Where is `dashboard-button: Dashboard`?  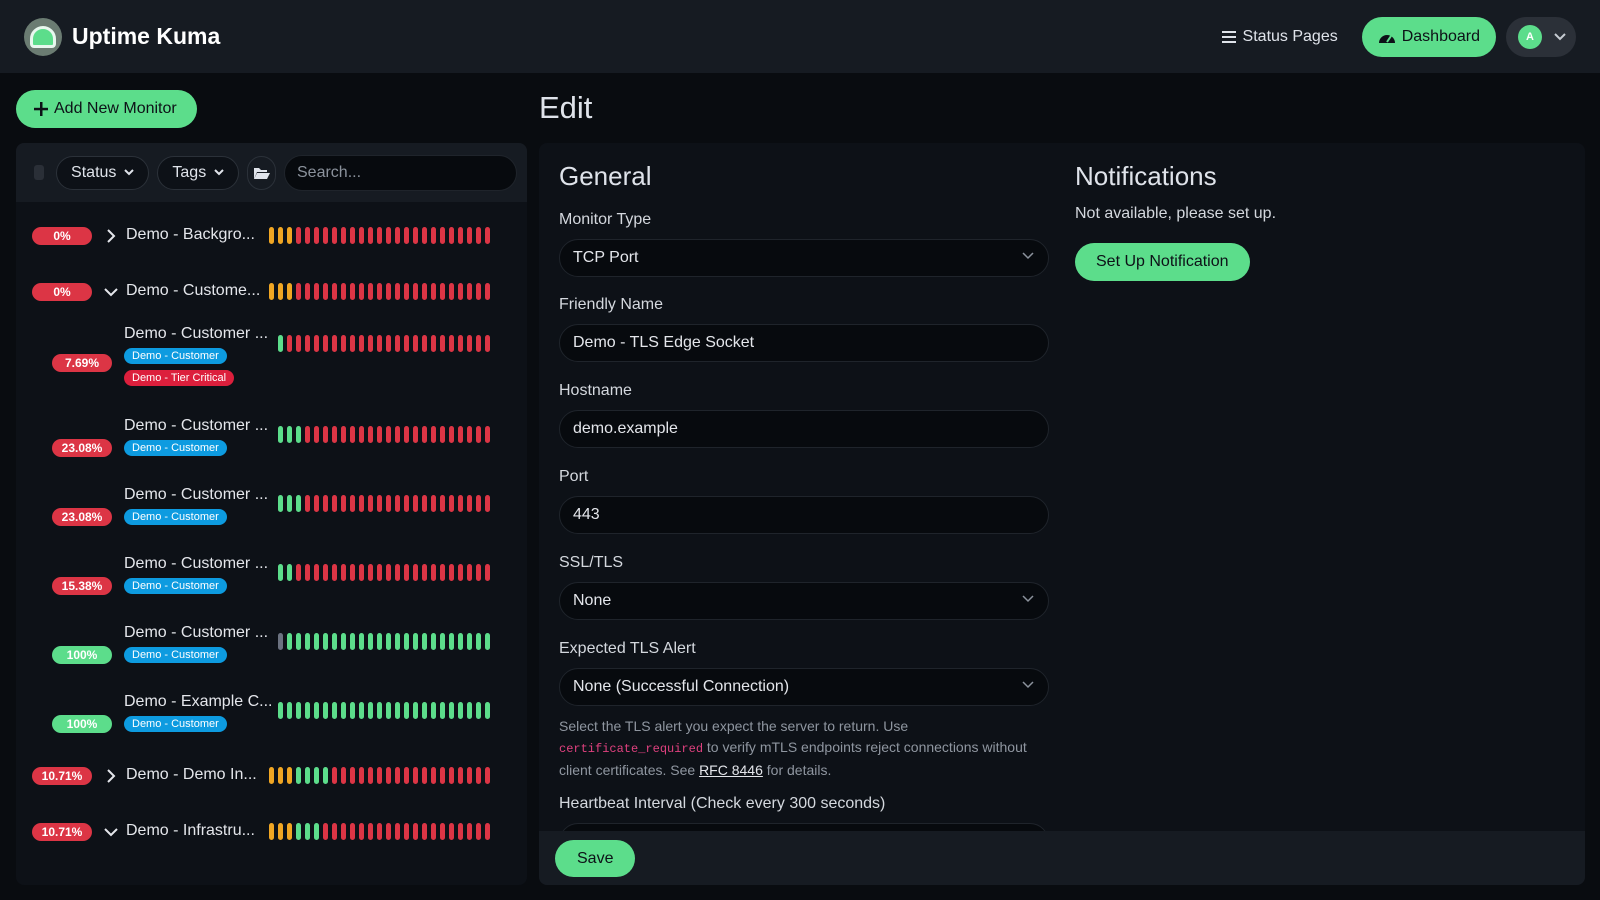
dashboard-button: Dashboard is located at coordinates (1428, 36).